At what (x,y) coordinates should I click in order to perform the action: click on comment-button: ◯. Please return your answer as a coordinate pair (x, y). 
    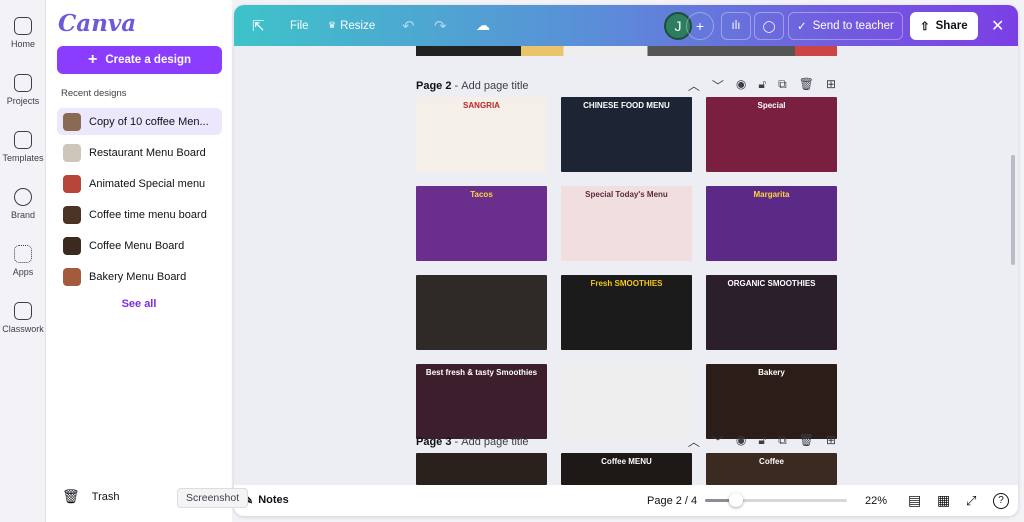
    Looking at the image, I should click on (769, 25).